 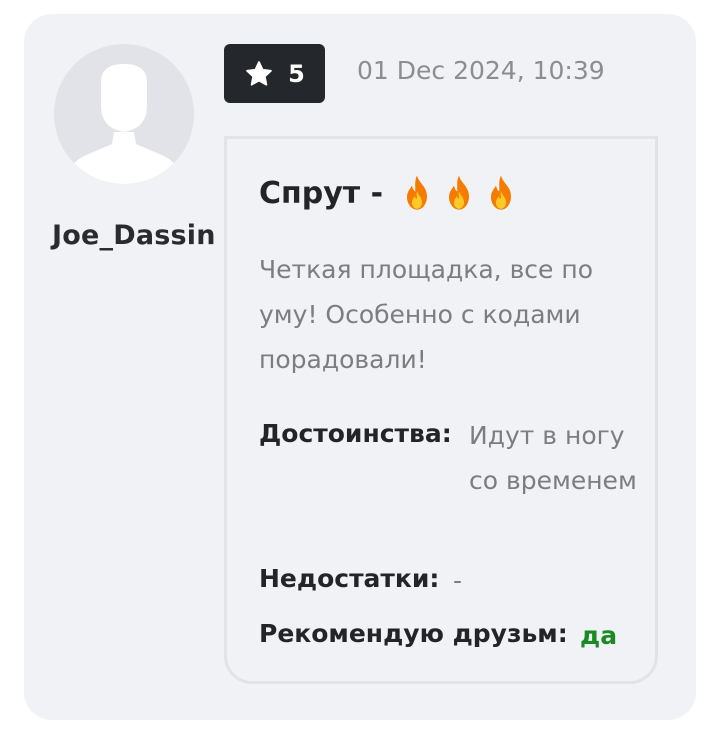 I want to click on user-silhouette-icon, so click(x=124, y=114).